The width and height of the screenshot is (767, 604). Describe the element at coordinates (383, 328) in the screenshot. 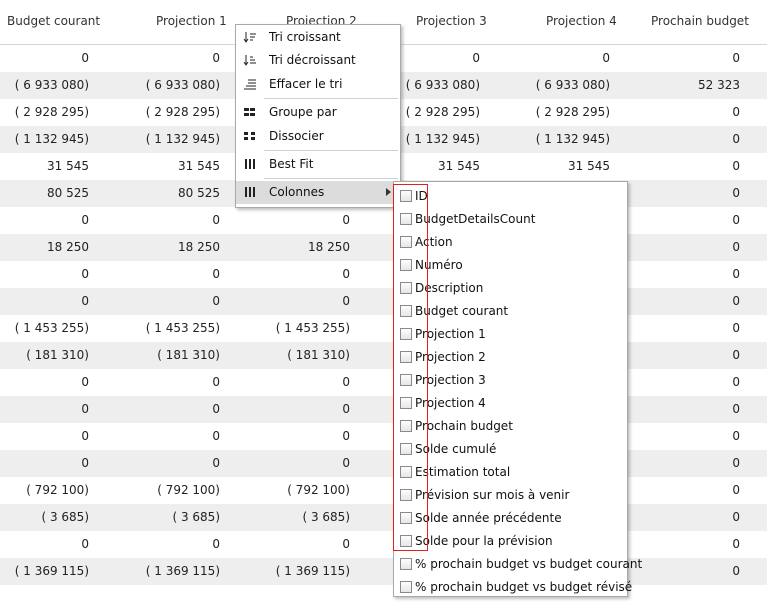

I see `table-row: ( 1 453 255) ( 1 453 255) ( 1 453 255) 0` at that location.